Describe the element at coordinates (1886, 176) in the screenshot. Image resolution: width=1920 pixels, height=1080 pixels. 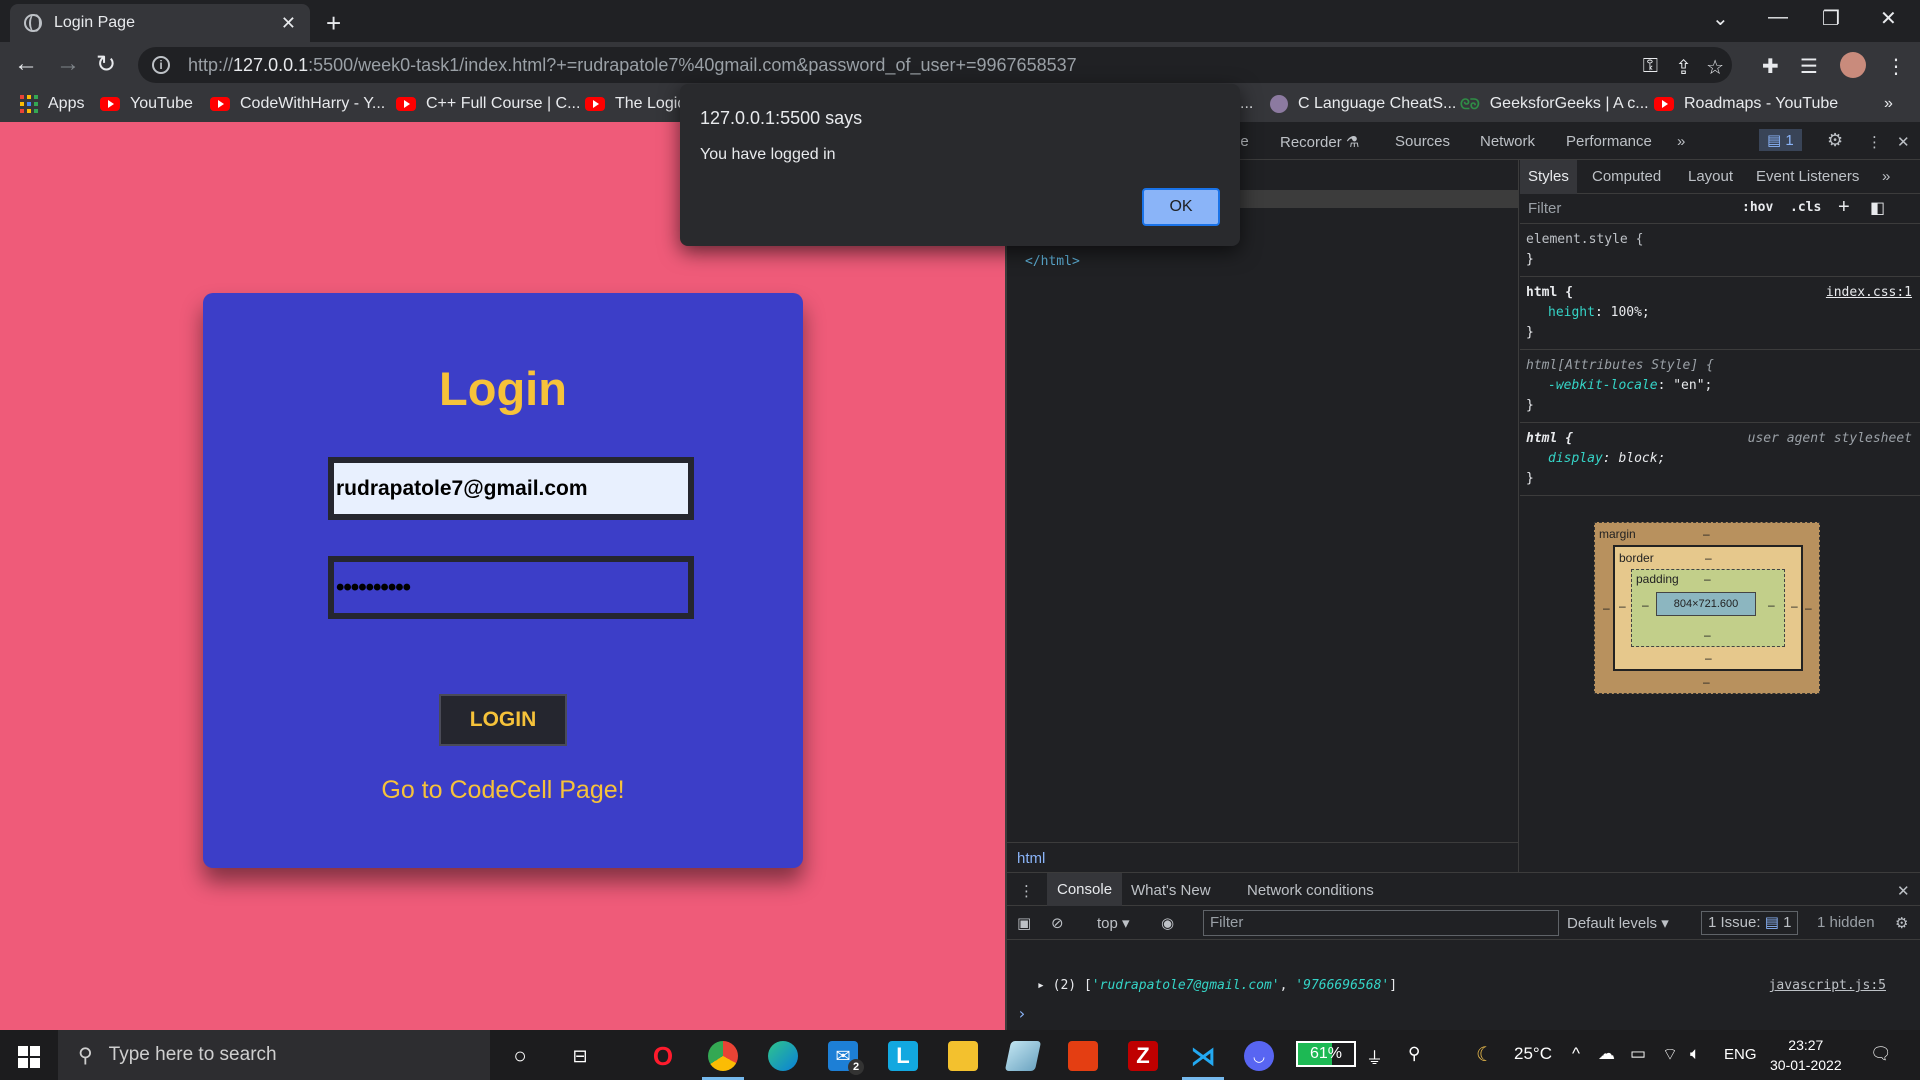
I see `styles-more-tabs: »` at that location.